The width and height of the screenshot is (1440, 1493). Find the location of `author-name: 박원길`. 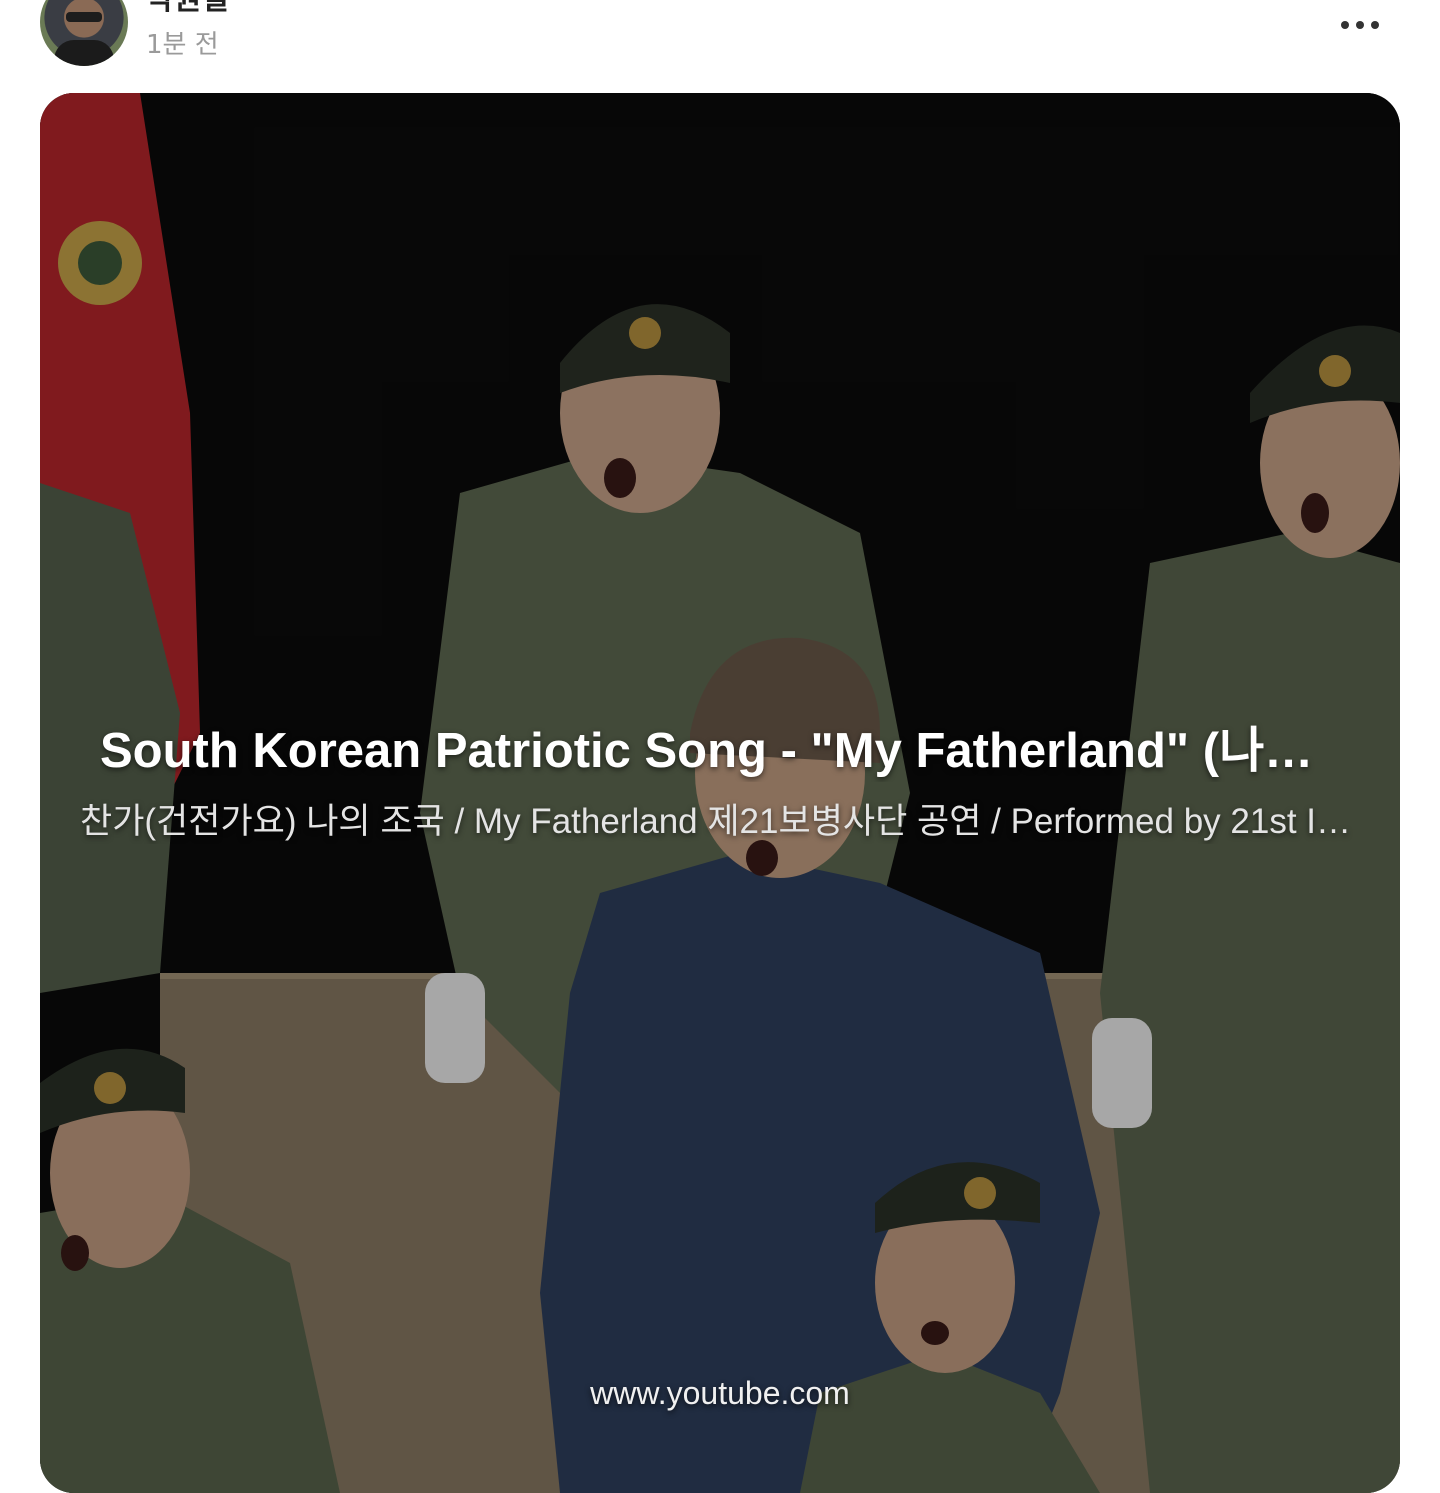

author-name: 박원길 is located at coordinates (187, 9).